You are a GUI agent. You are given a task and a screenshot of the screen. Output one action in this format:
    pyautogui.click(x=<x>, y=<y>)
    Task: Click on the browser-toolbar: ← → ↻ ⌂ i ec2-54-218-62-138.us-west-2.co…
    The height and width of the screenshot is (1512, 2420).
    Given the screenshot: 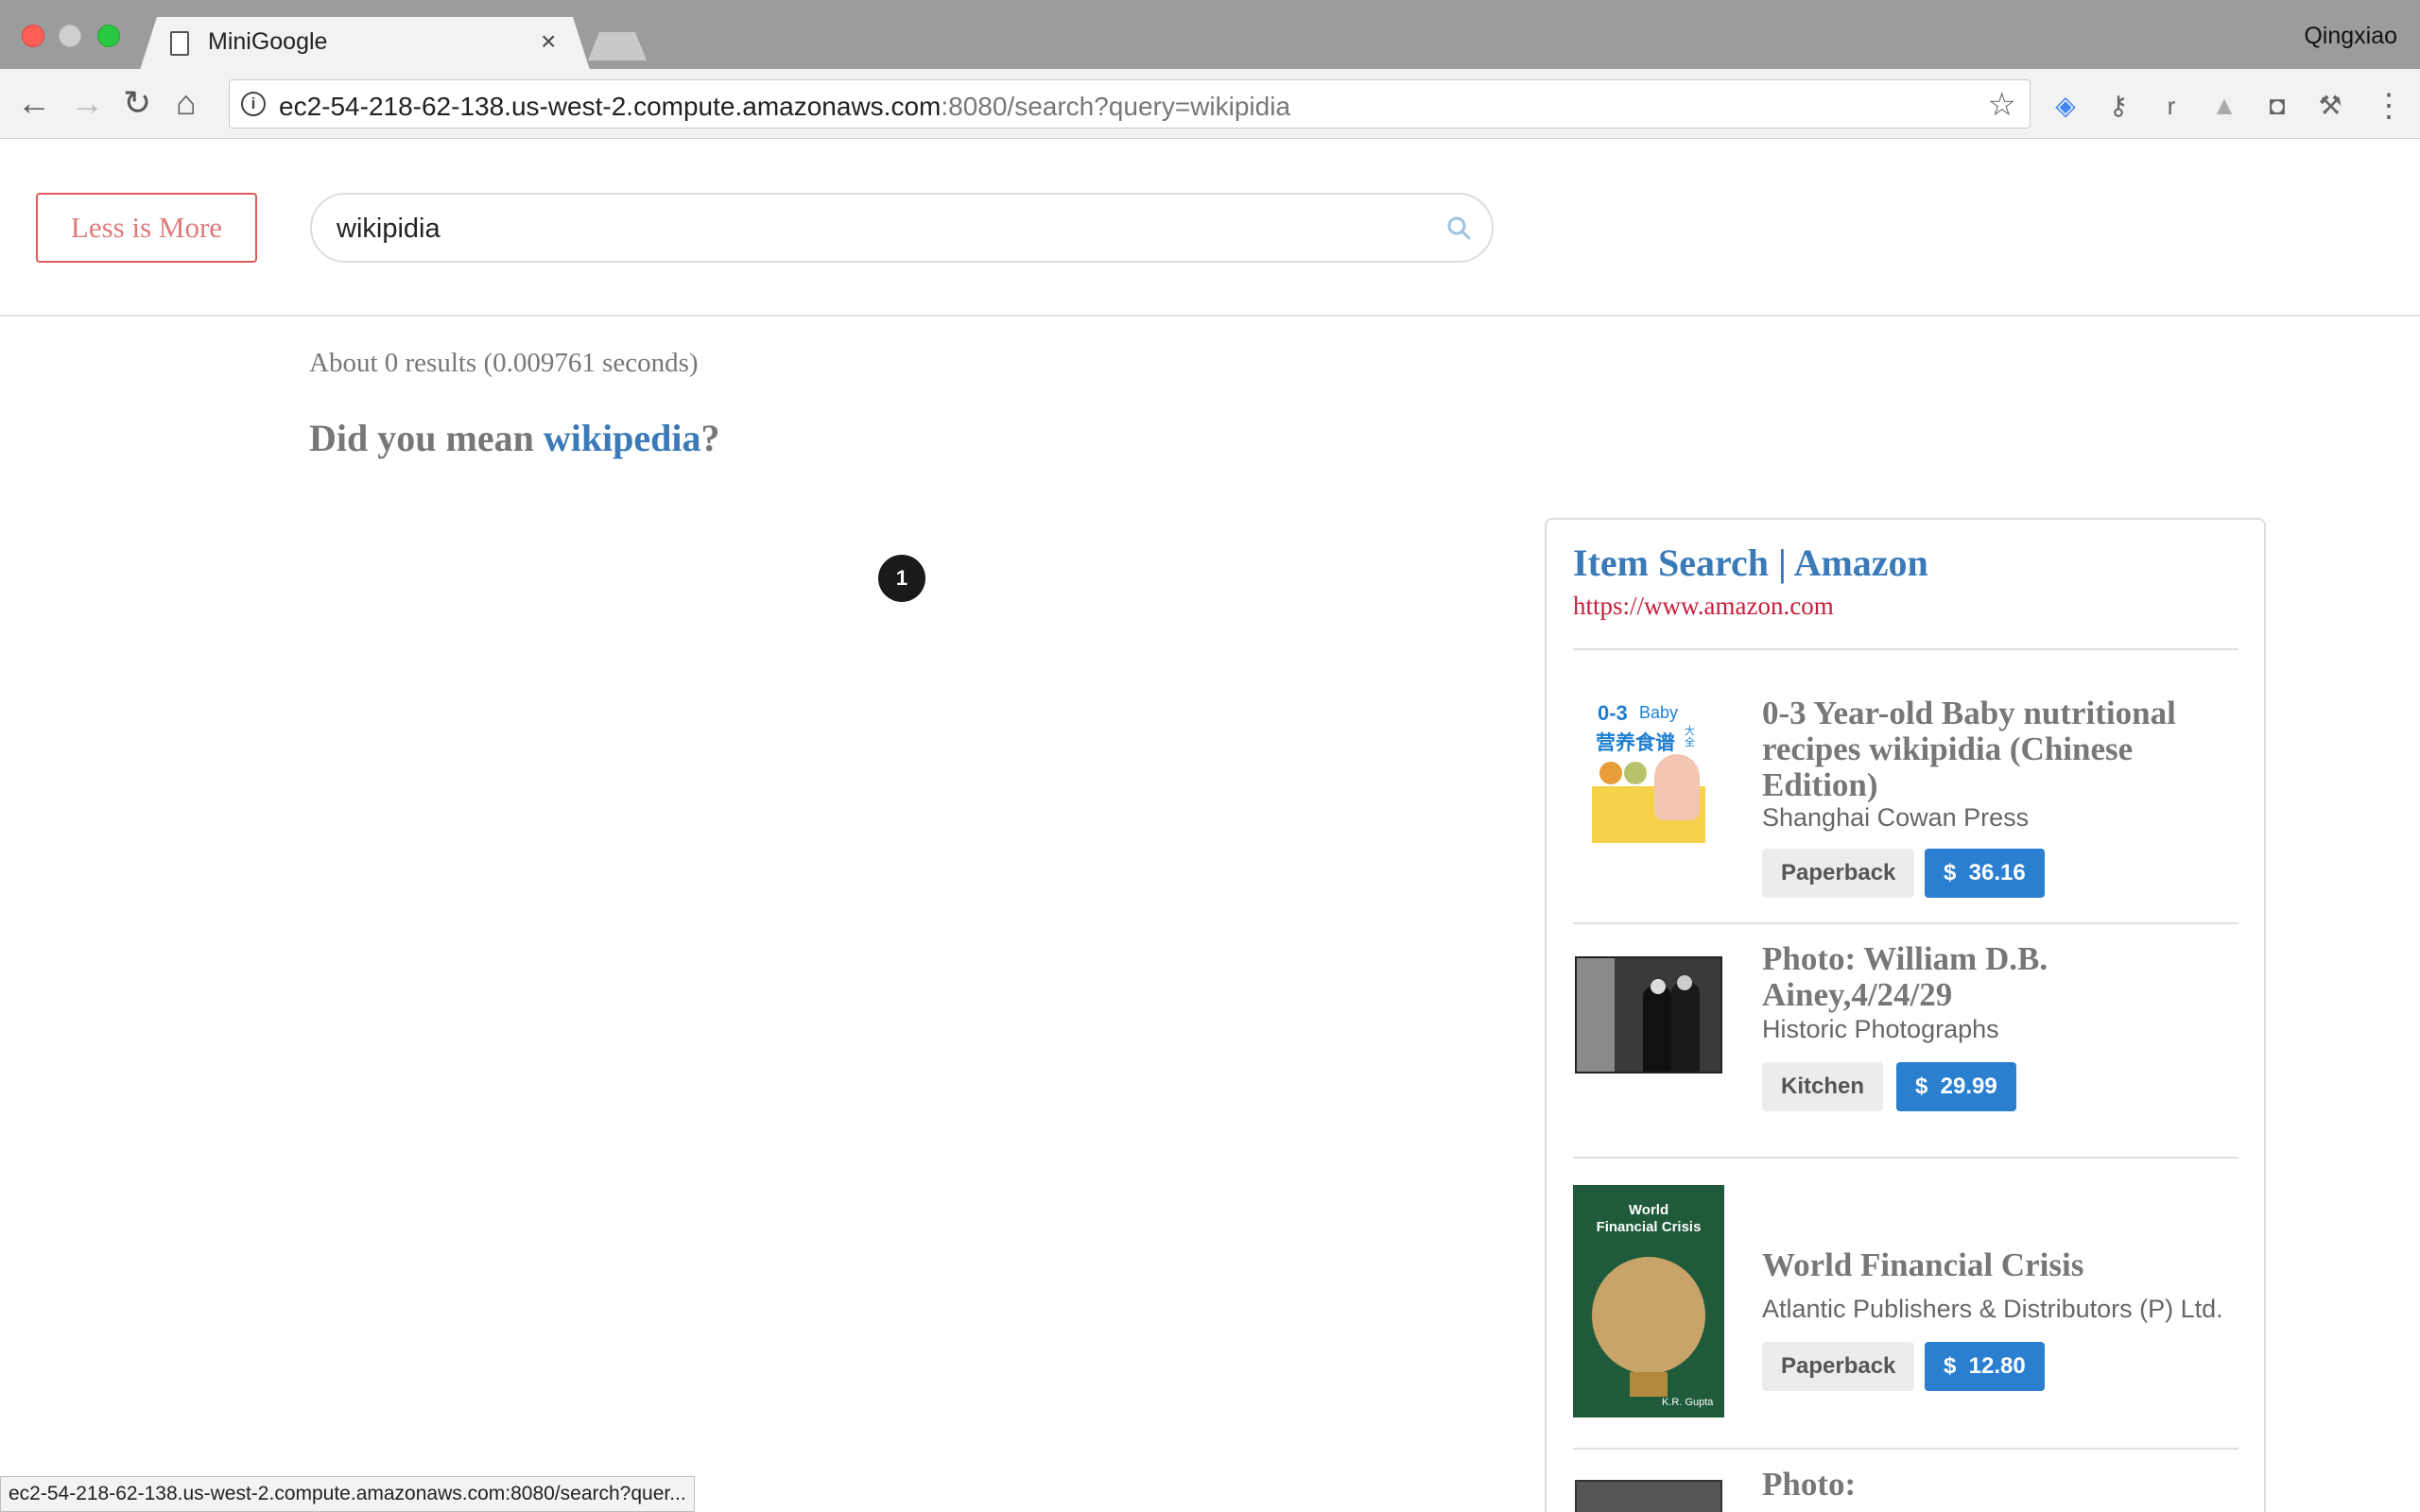 What is the action you would take?
    pyautogui.click(x=1210, y=104)
    